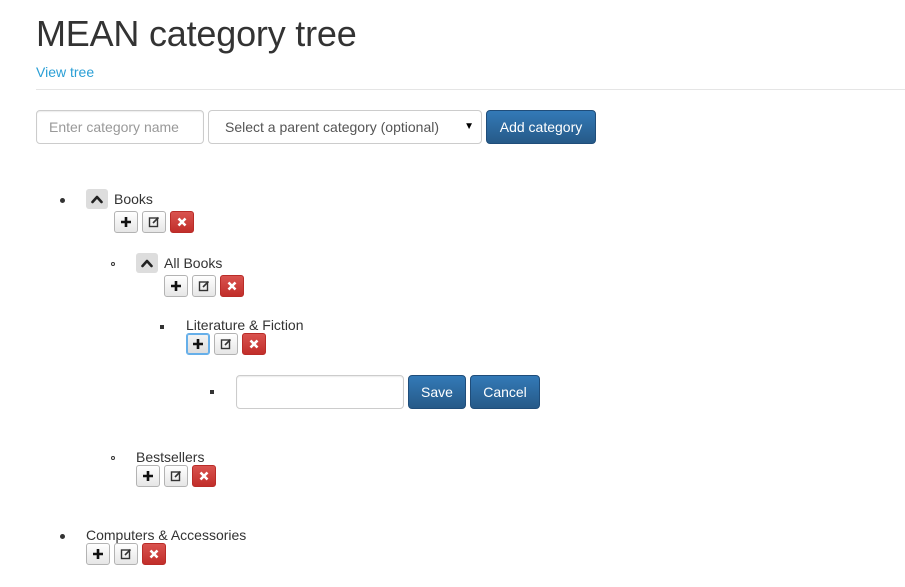 The height and width of the screenshot is (587, 905). I want to click on collapse-toggle-books, so click(97, 199).